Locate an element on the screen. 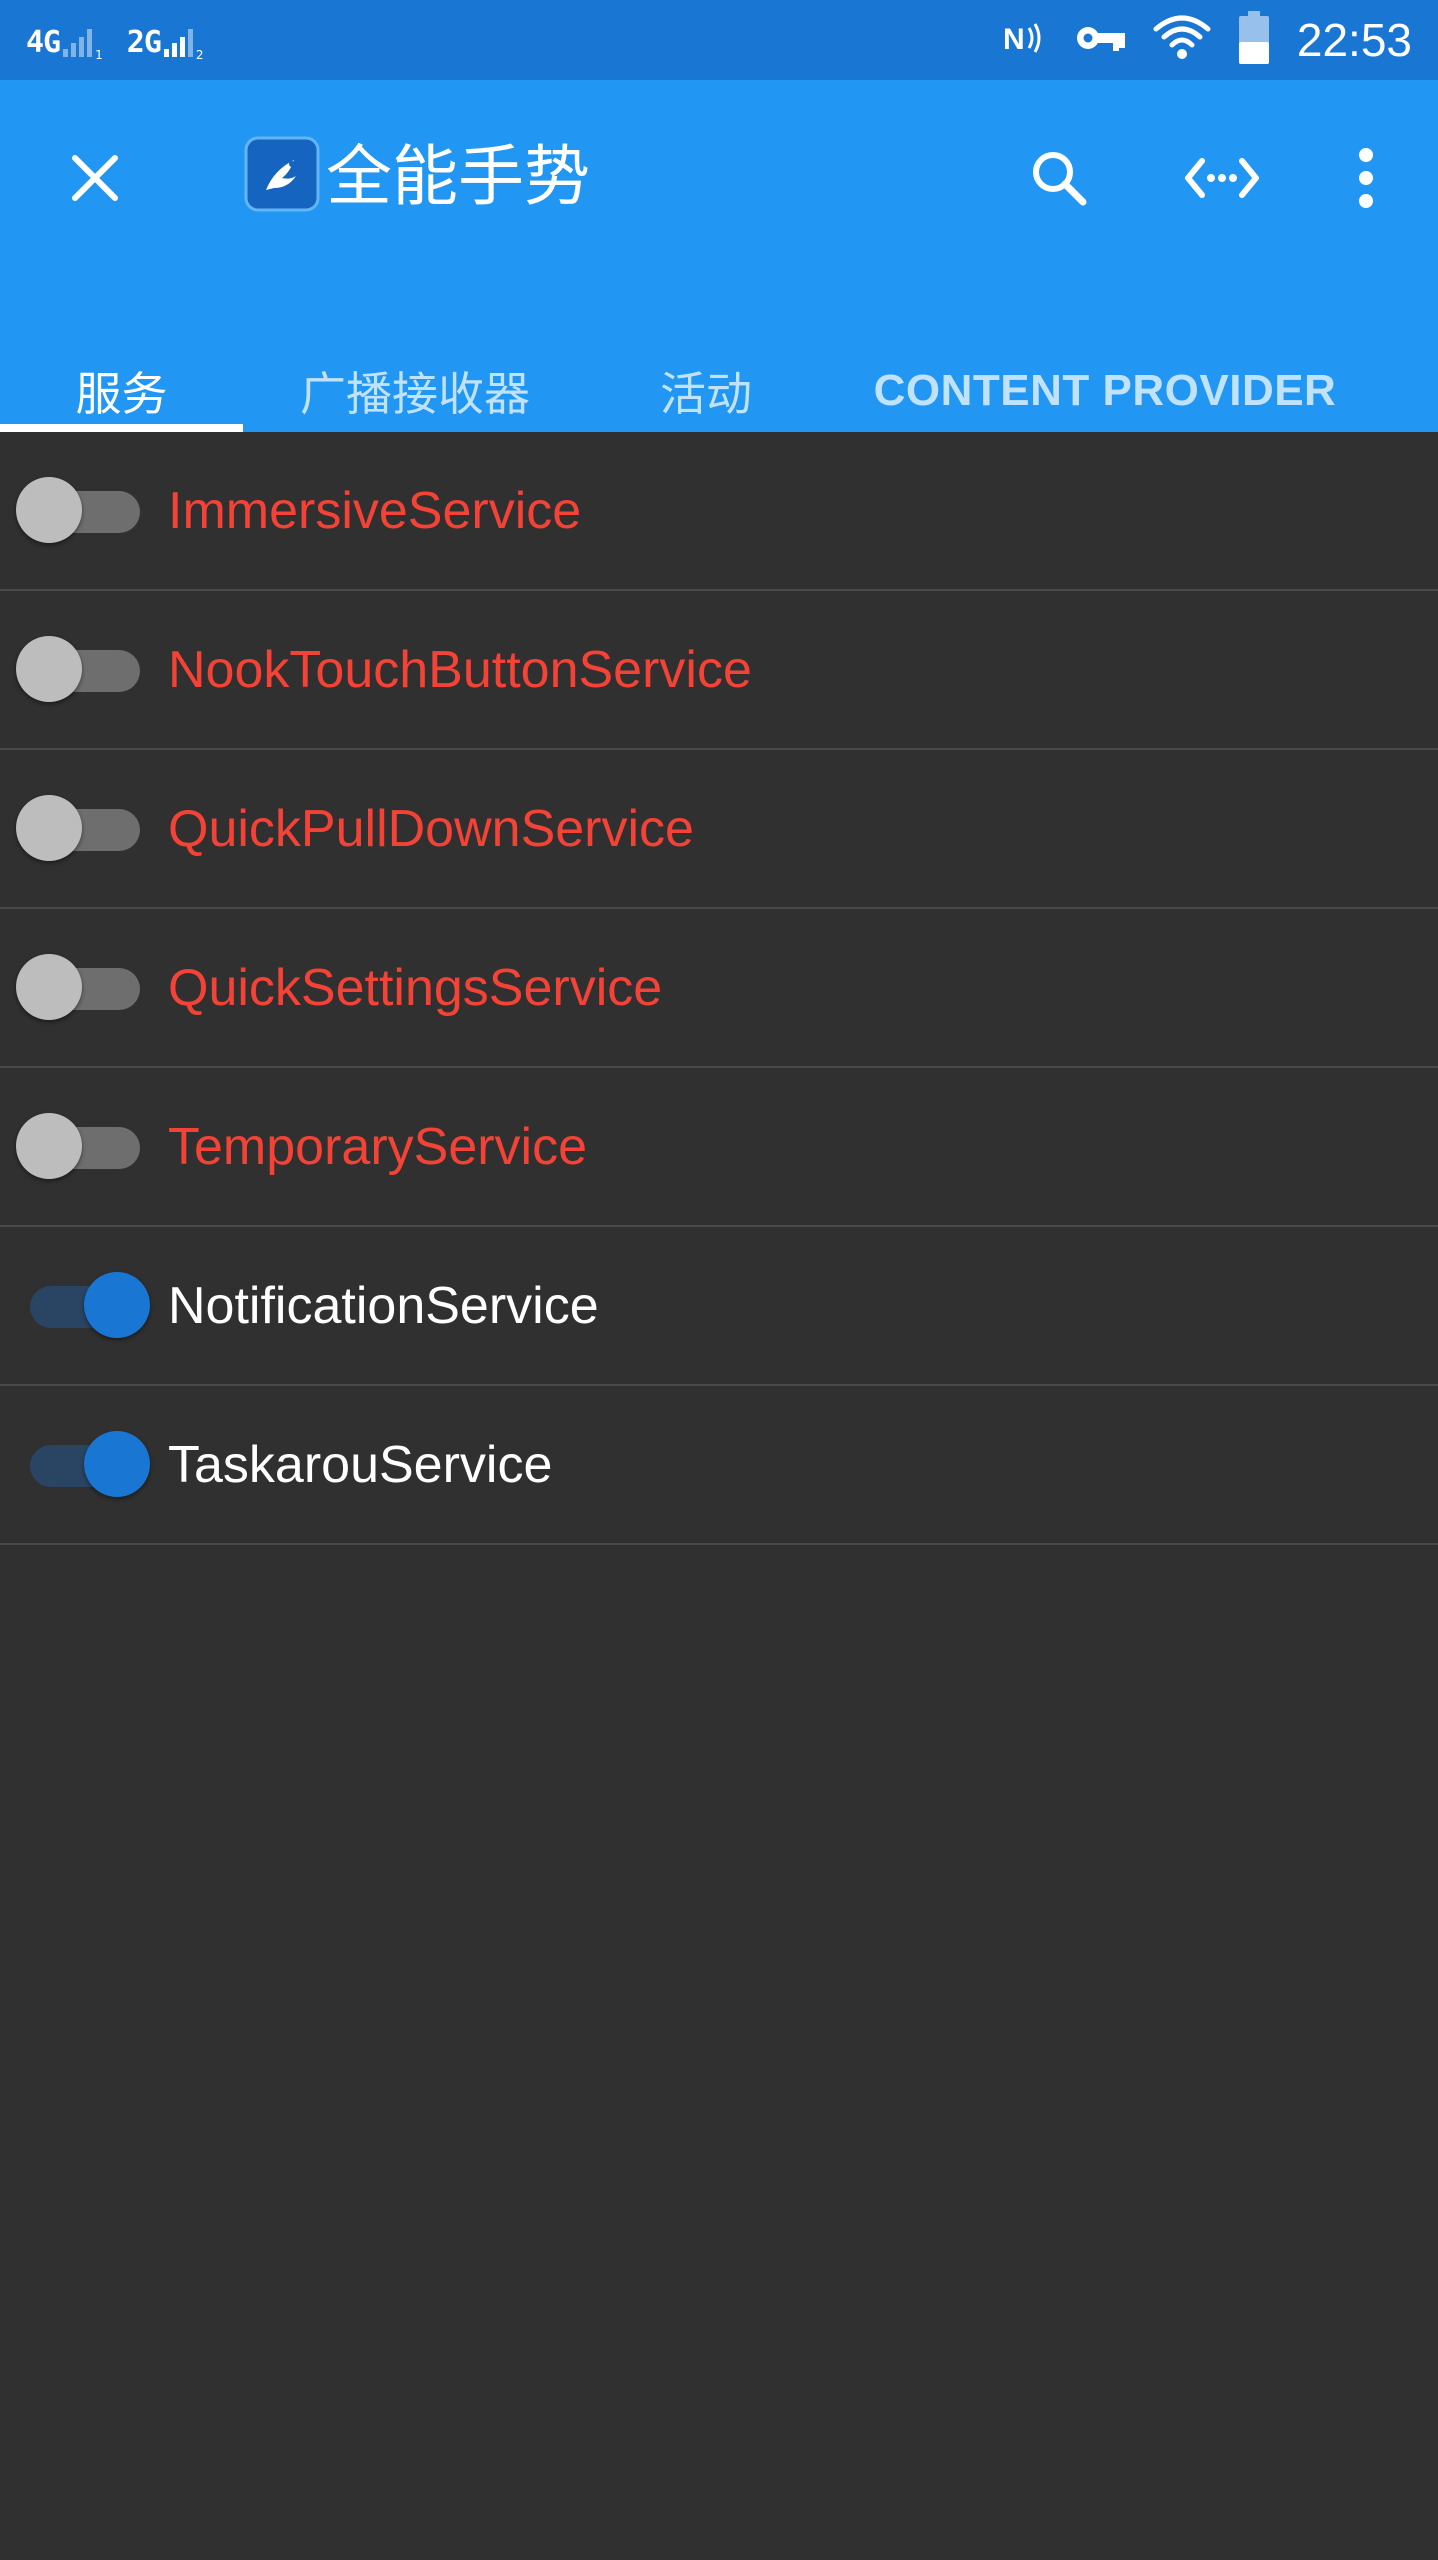  search-icon is located at coordinates (1060, 179).